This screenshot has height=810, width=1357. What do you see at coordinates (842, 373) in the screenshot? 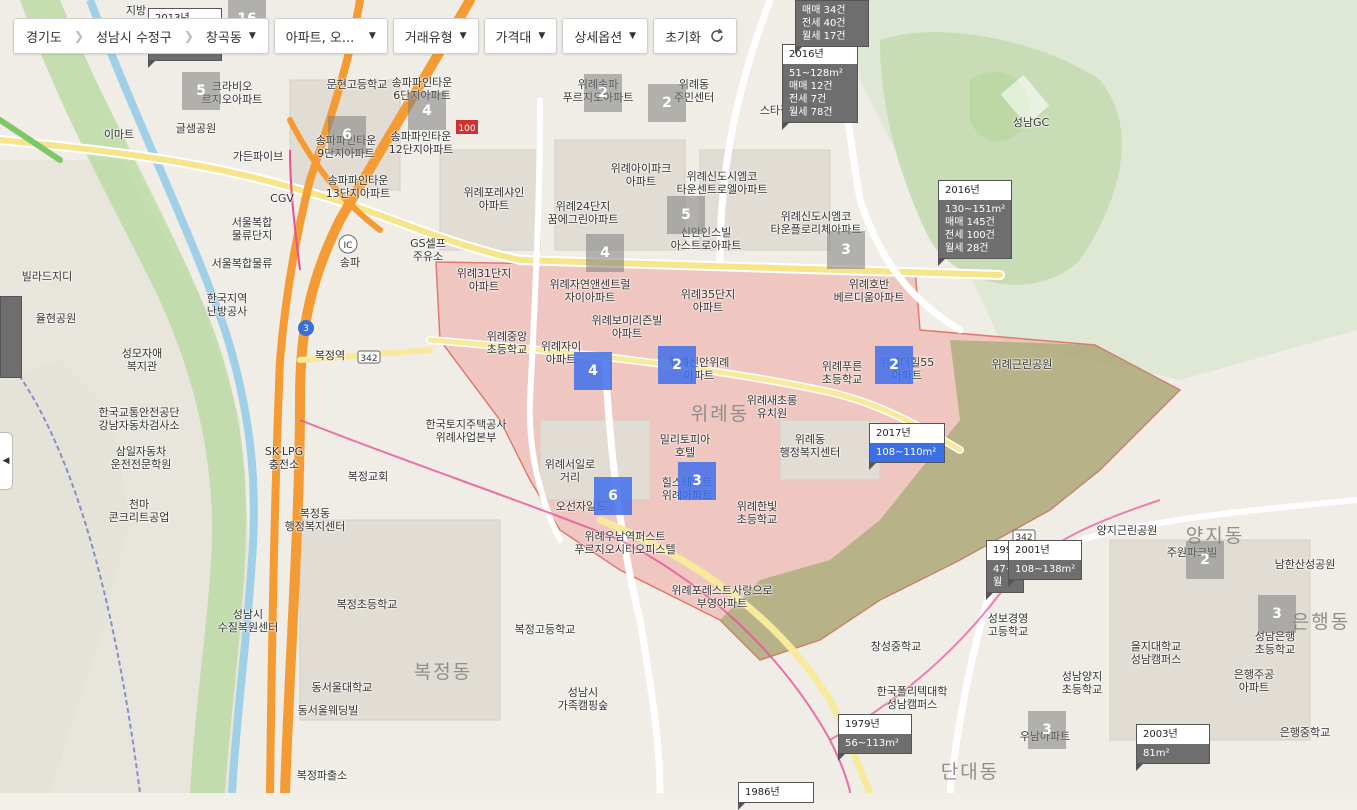
I see `place-label-wirye-pureun: 위례푸른 초등학교` at bounding box center [842, 373].